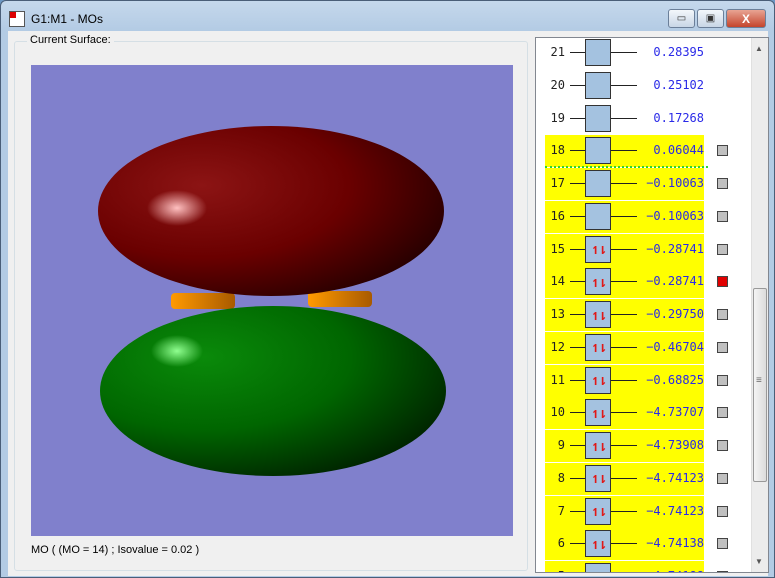  What do you see at coordinates (340, 299) in the screenshot?
I see `bond-right` at bounding box center [340, 299].